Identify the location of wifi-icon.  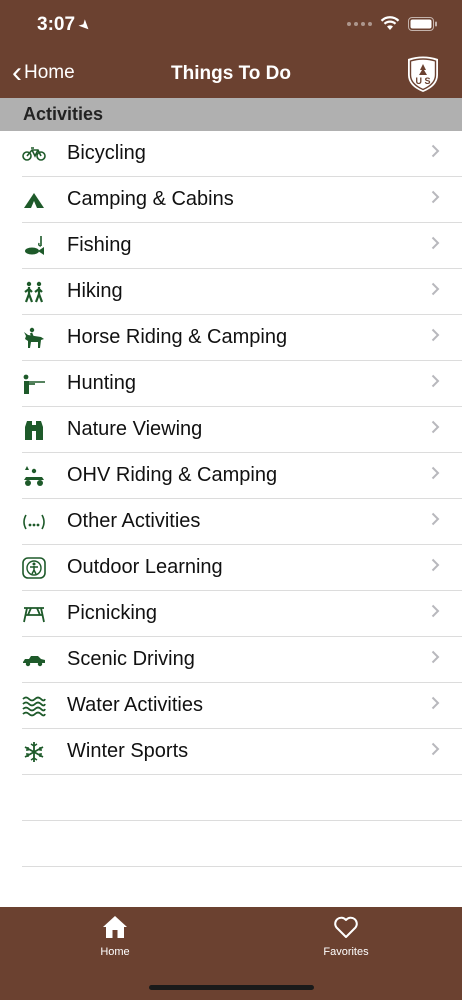
(390, 23).